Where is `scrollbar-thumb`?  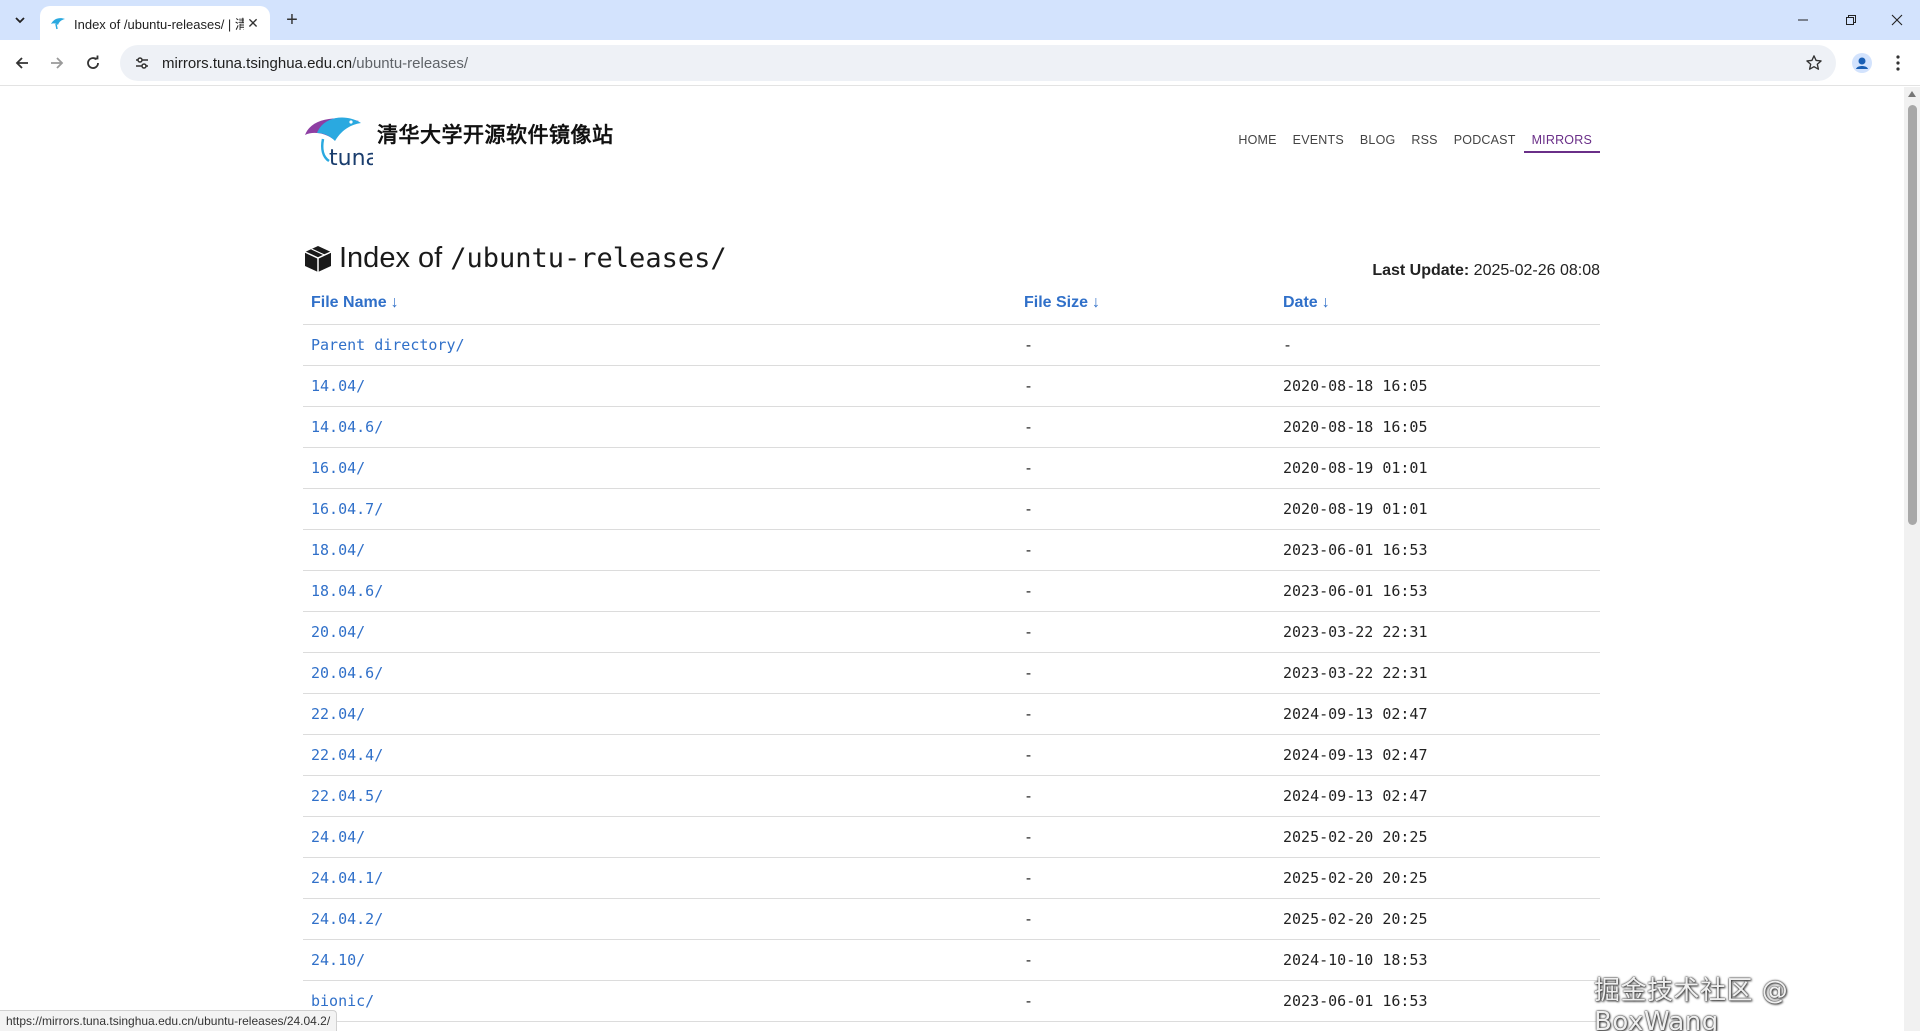 scrollbar-thumb is located at coordinates (1912, 315).